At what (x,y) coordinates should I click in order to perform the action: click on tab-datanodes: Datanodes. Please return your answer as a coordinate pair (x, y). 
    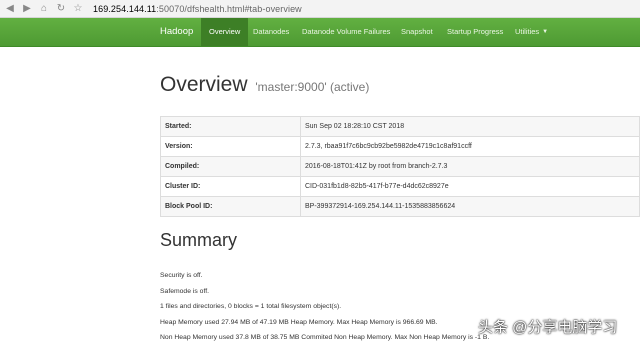
    Looking at the image, I should click on (271, 32).